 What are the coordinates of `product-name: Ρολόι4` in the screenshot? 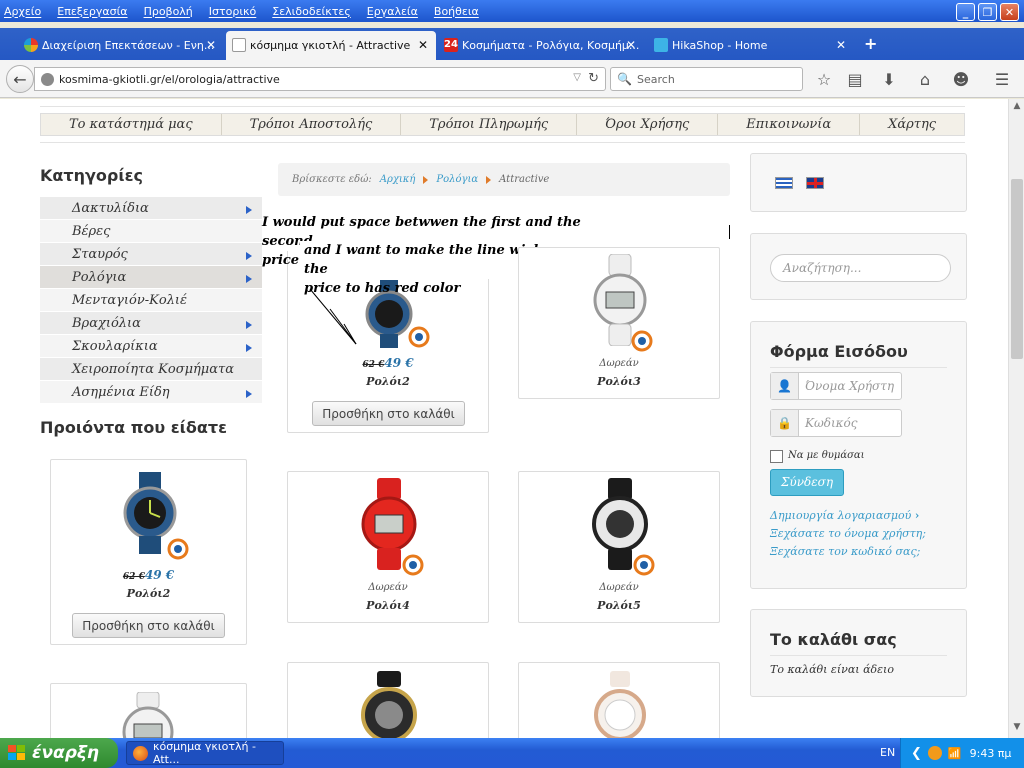 It's located at (388, 605).